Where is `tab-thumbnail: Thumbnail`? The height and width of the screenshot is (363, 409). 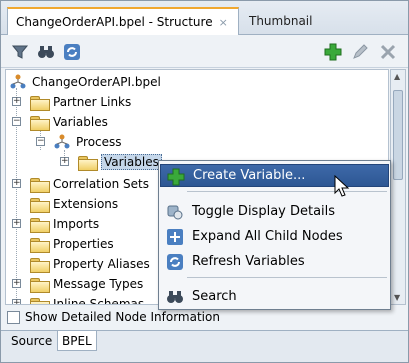
tab-thumbnail: Thumbnail is located at coordinates (277, 21).